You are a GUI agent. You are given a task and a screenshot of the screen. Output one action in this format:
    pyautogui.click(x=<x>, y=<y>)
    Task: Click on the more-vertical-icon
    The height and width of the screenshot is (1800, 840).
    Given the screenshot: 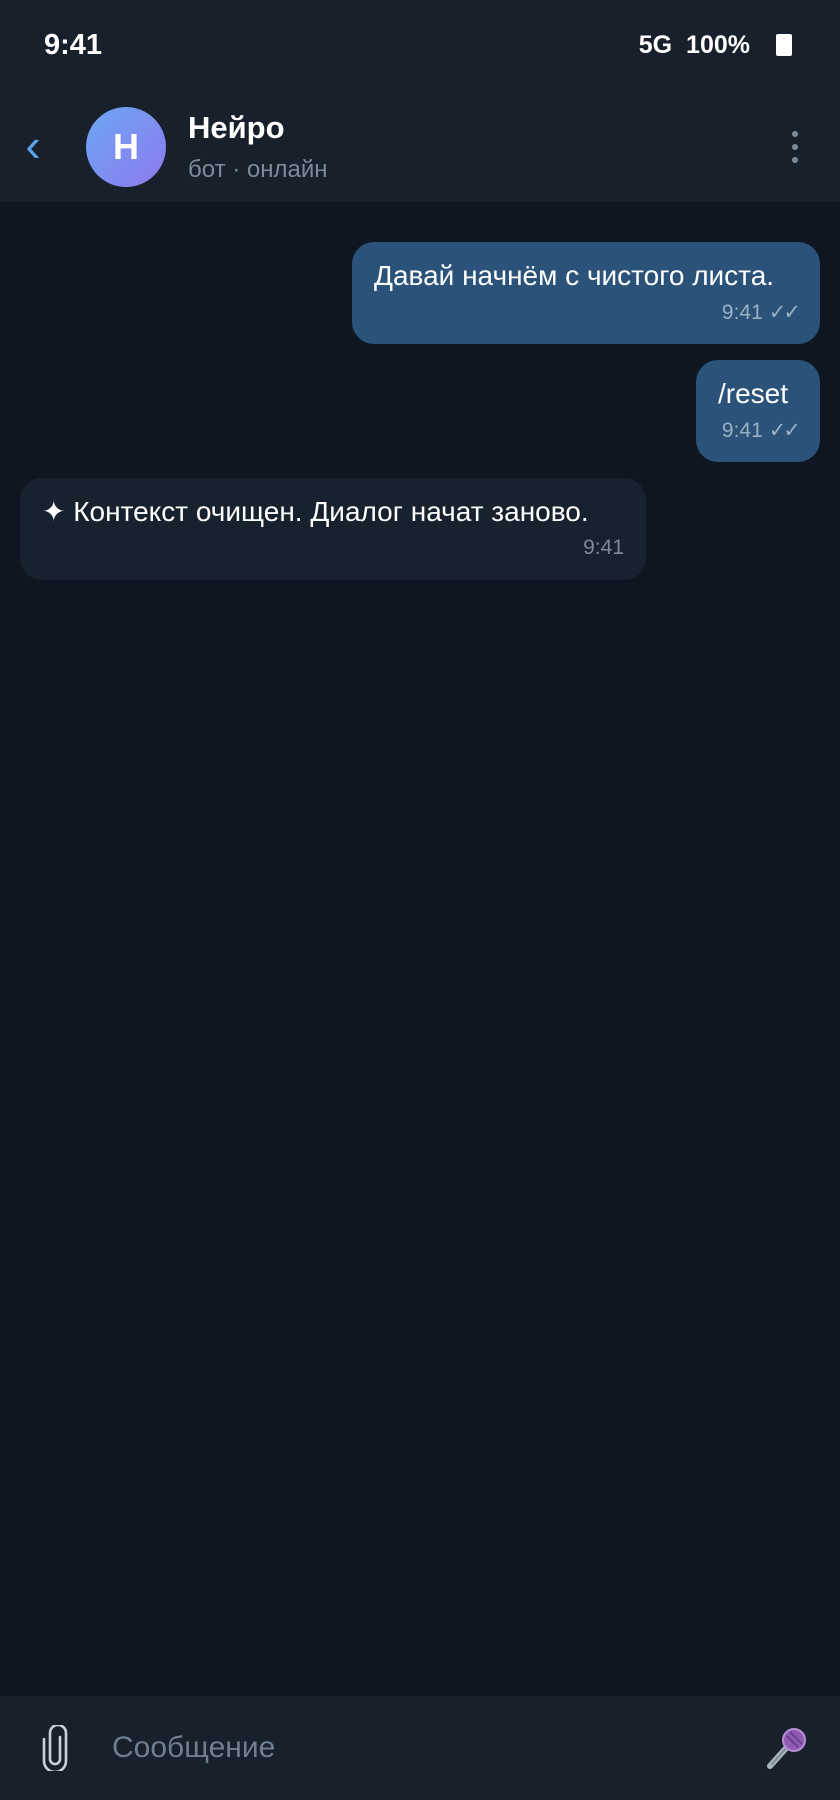 What is the action you would take?
    pyautogui.click(x=795, y=134)
    